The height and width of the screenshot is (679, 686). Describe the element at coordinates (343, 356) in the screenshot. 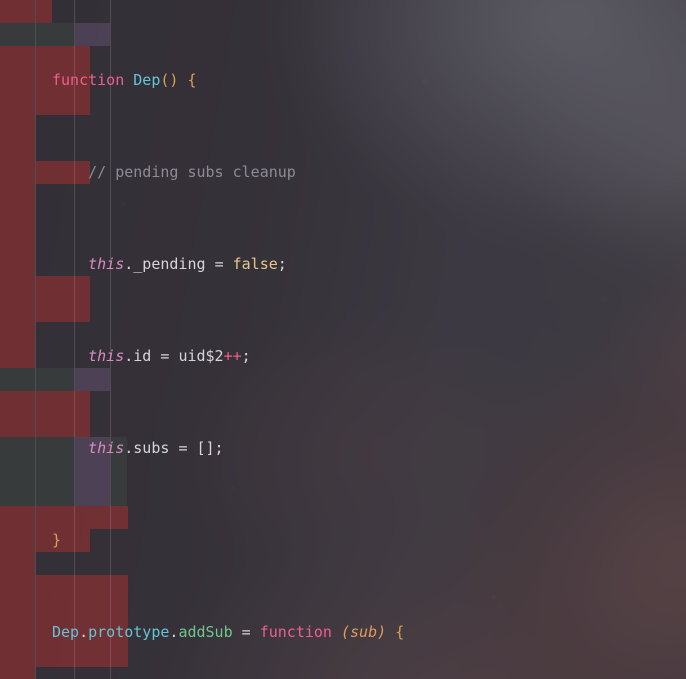

I see `code-line: this.id = uid$2++;` at that location.